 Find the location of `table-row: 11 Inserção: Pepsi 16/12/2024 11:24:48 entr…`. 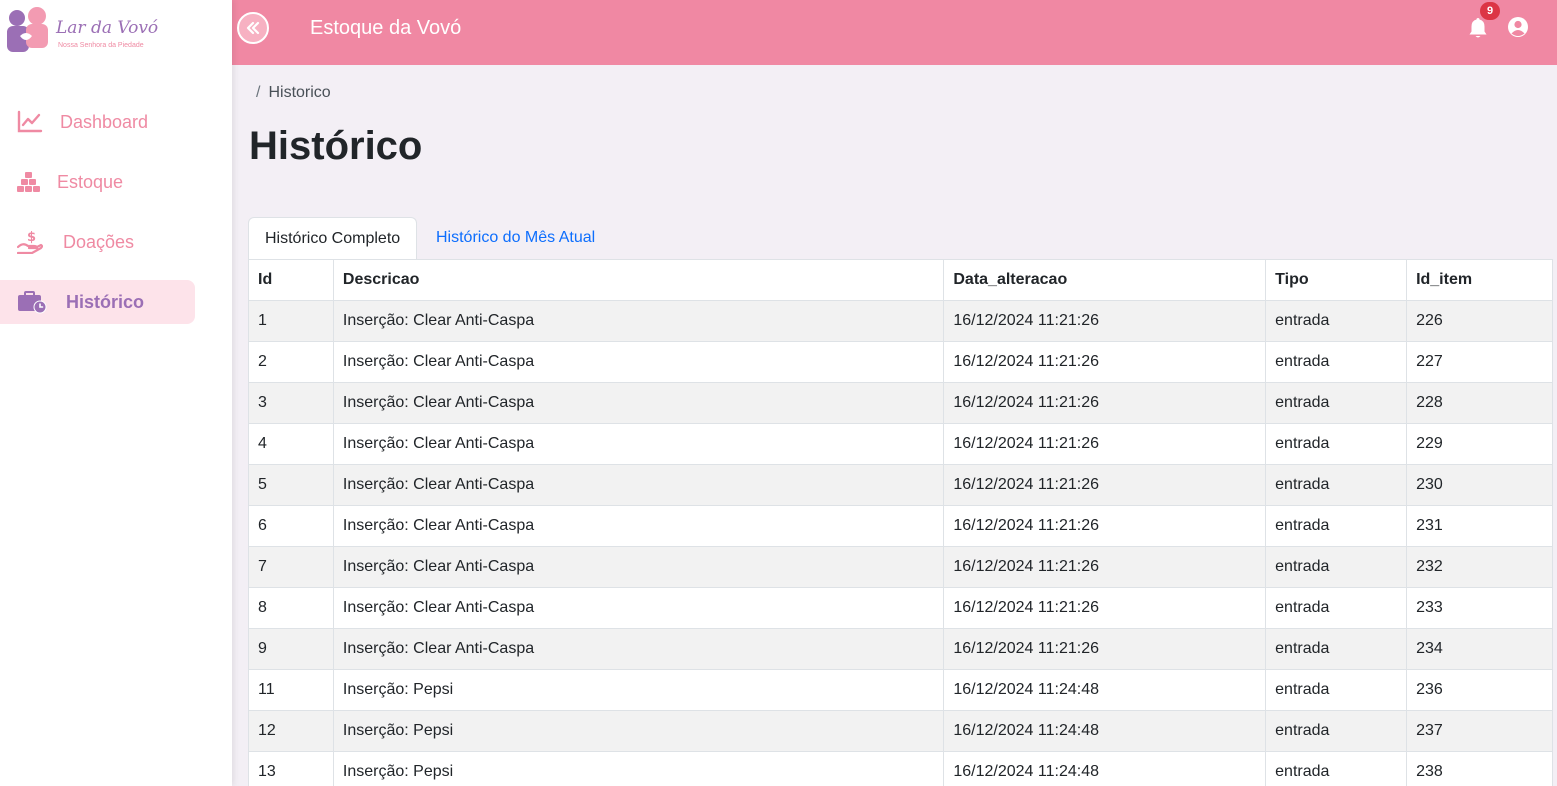

table-row: 11 Inserção: Pepsi 16/12/2024 11:24:48 entr… is located at coordinates (900, 690).